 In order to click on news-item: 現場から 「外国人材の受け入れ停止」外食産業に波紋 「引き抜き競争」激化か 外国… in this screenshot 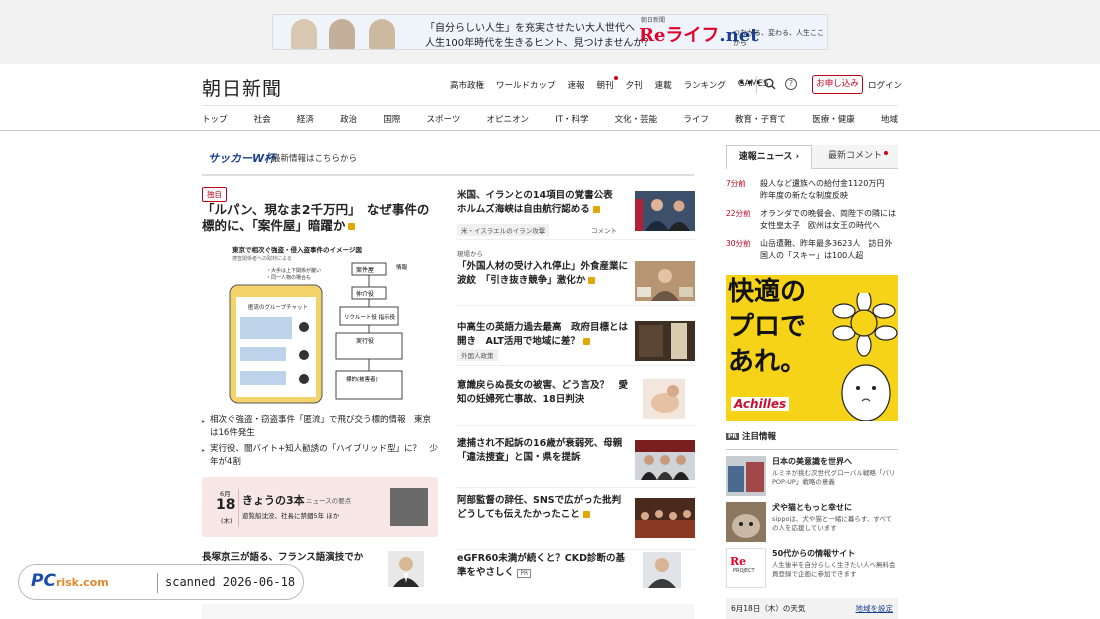, I will do `click(575, 301)`.